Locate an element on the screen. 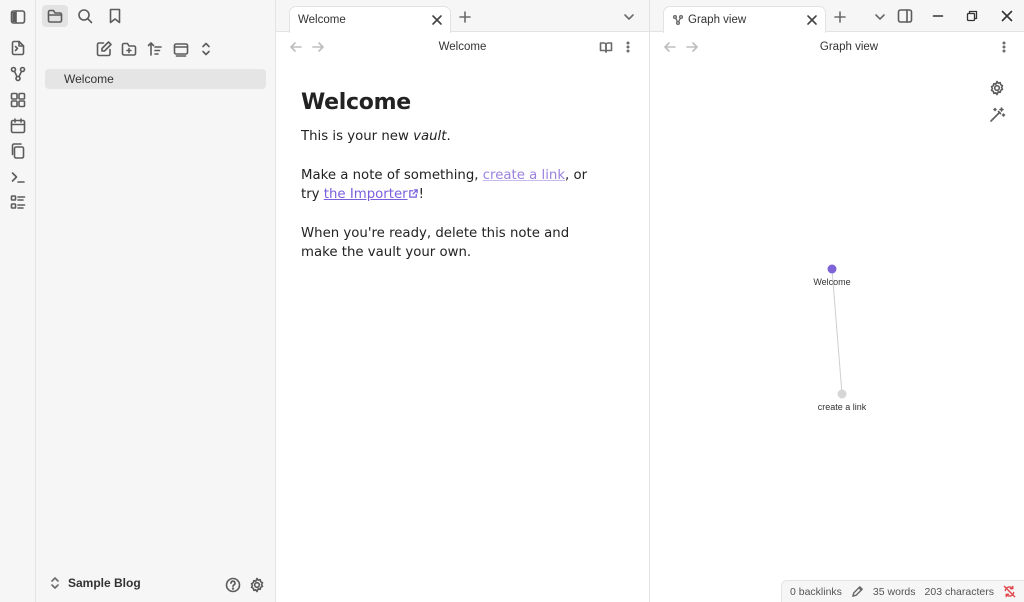 Image resolution: width=1024 pixels, height=602 pixels. note-heading: Welcome is located at coordinates (356, 102).